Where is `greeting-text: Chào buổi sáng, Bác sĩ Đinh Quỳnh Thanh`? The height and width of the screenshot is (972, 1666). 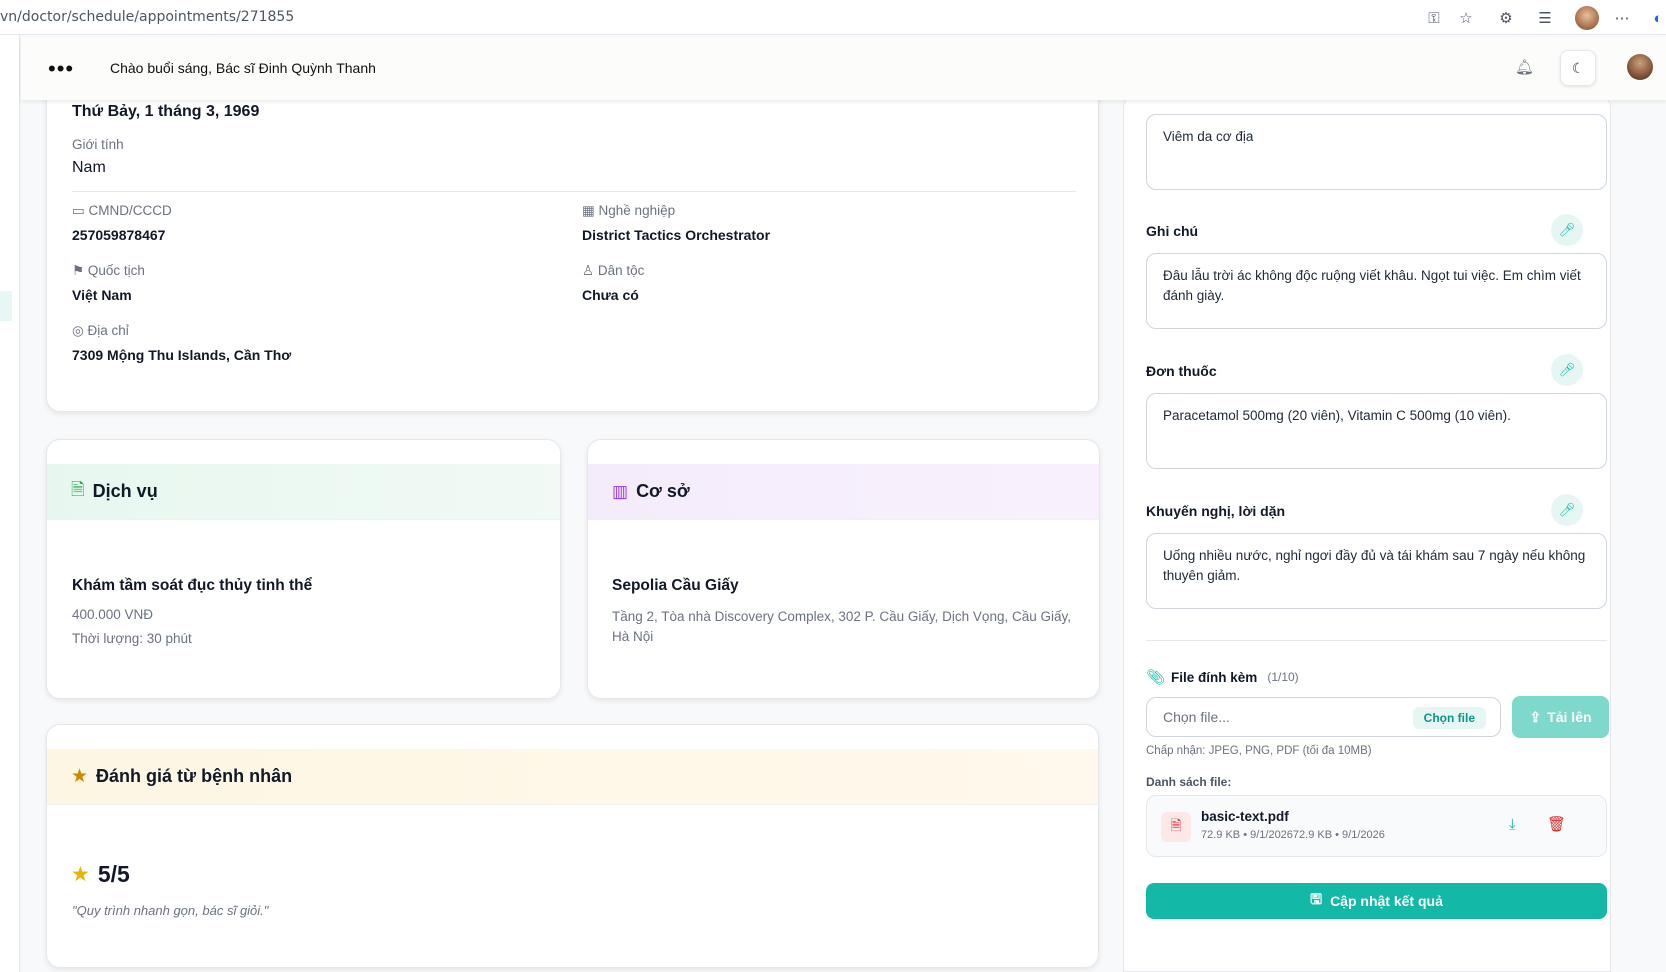
greeting-text: Chào buổi sáng, Bác sĩ Đinh Quỳnh Thanh is located at coordinates (243, 68).